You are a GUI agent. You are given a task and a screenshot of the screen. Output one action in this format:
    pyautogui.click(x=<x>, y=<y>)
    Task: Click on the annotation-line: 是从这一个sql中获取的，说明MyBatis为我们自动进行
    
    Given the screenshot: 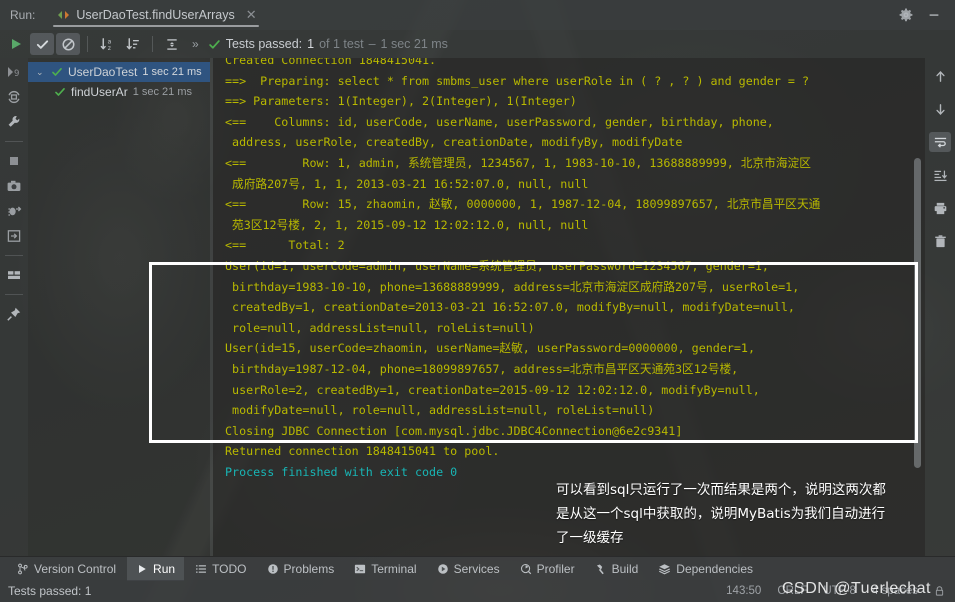 What is the action you would take?
    pyautogui.click(x=721, y=514)
    